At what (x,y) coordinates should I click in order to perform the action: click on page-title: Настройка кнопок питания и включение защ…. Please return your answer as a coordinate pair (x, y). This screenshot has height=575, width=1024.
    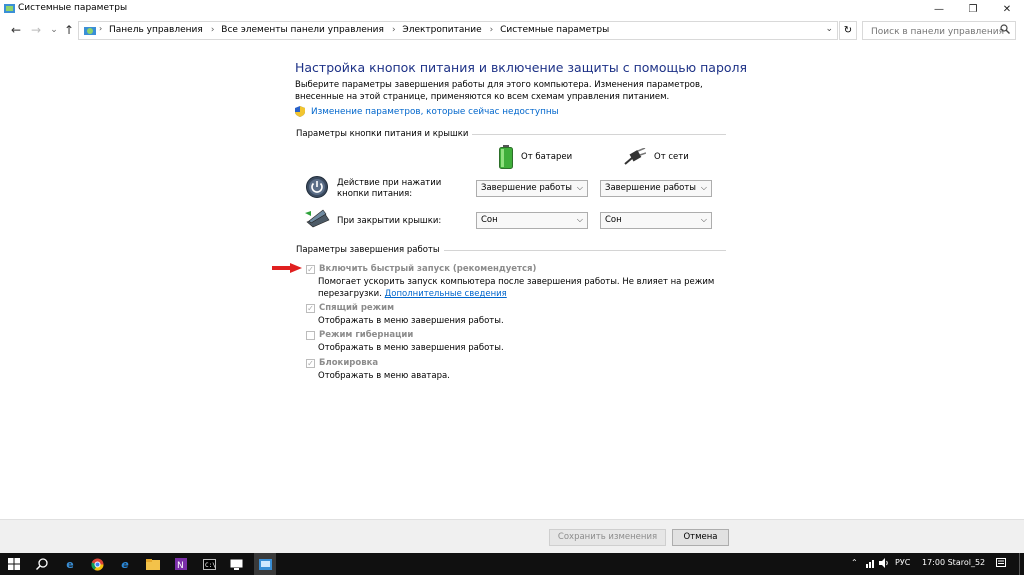
    Looking at the image, I should click on (521, 67).